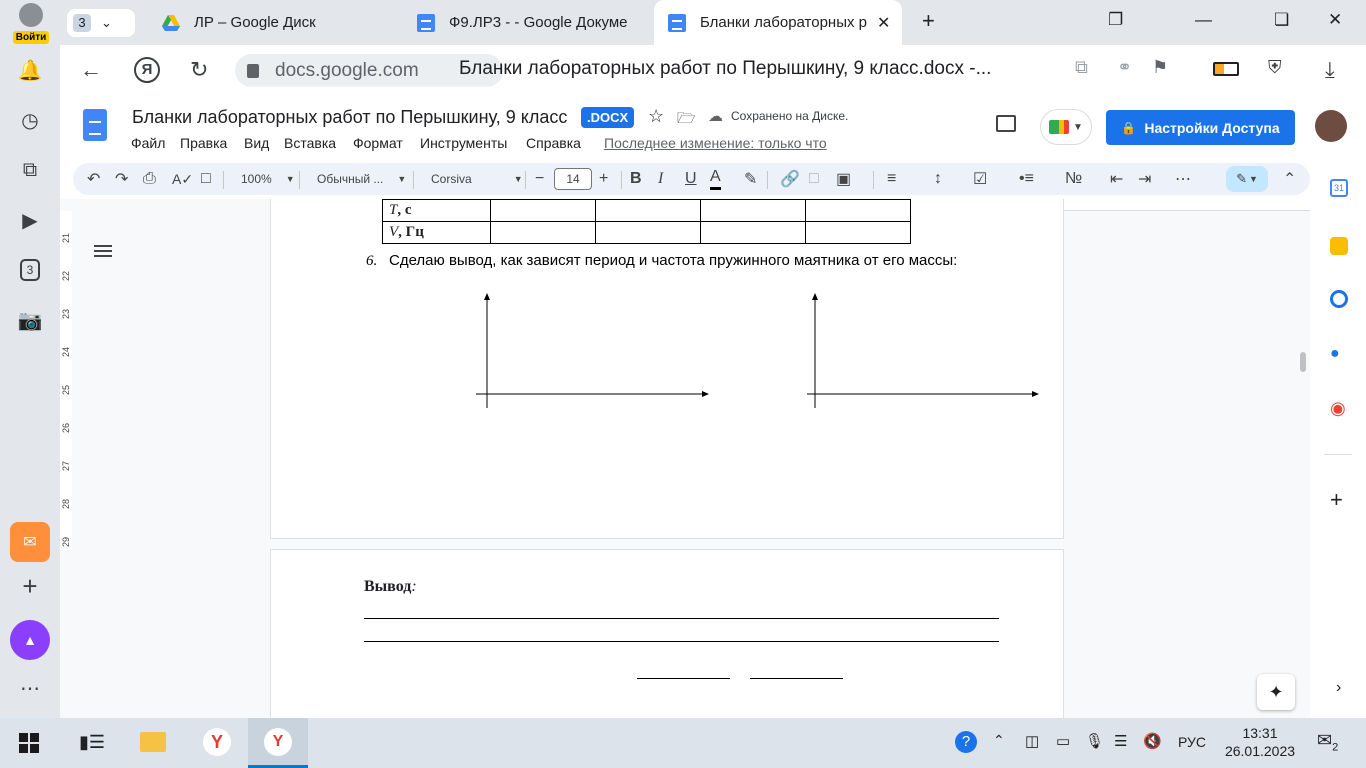 The image size is (1366, 768). I want to click on align-icon: ≡, so click(891, 179).